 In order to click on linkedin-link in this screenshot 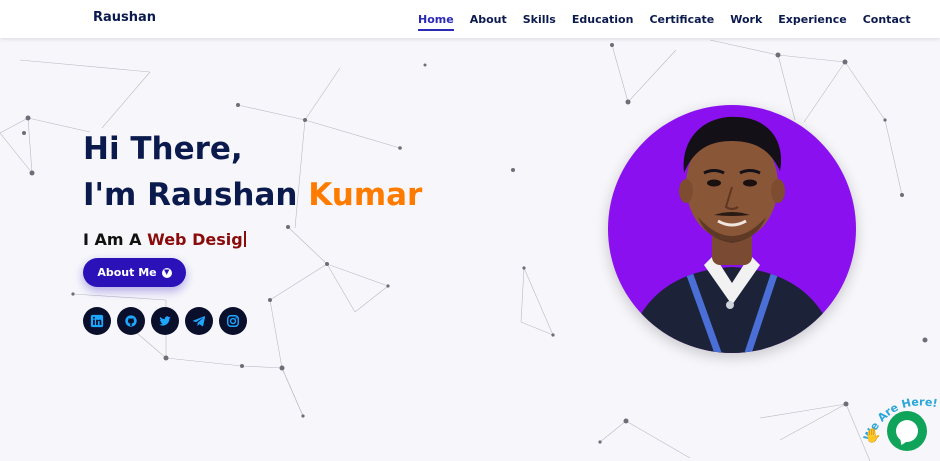, I will do `click(97, 321)`.